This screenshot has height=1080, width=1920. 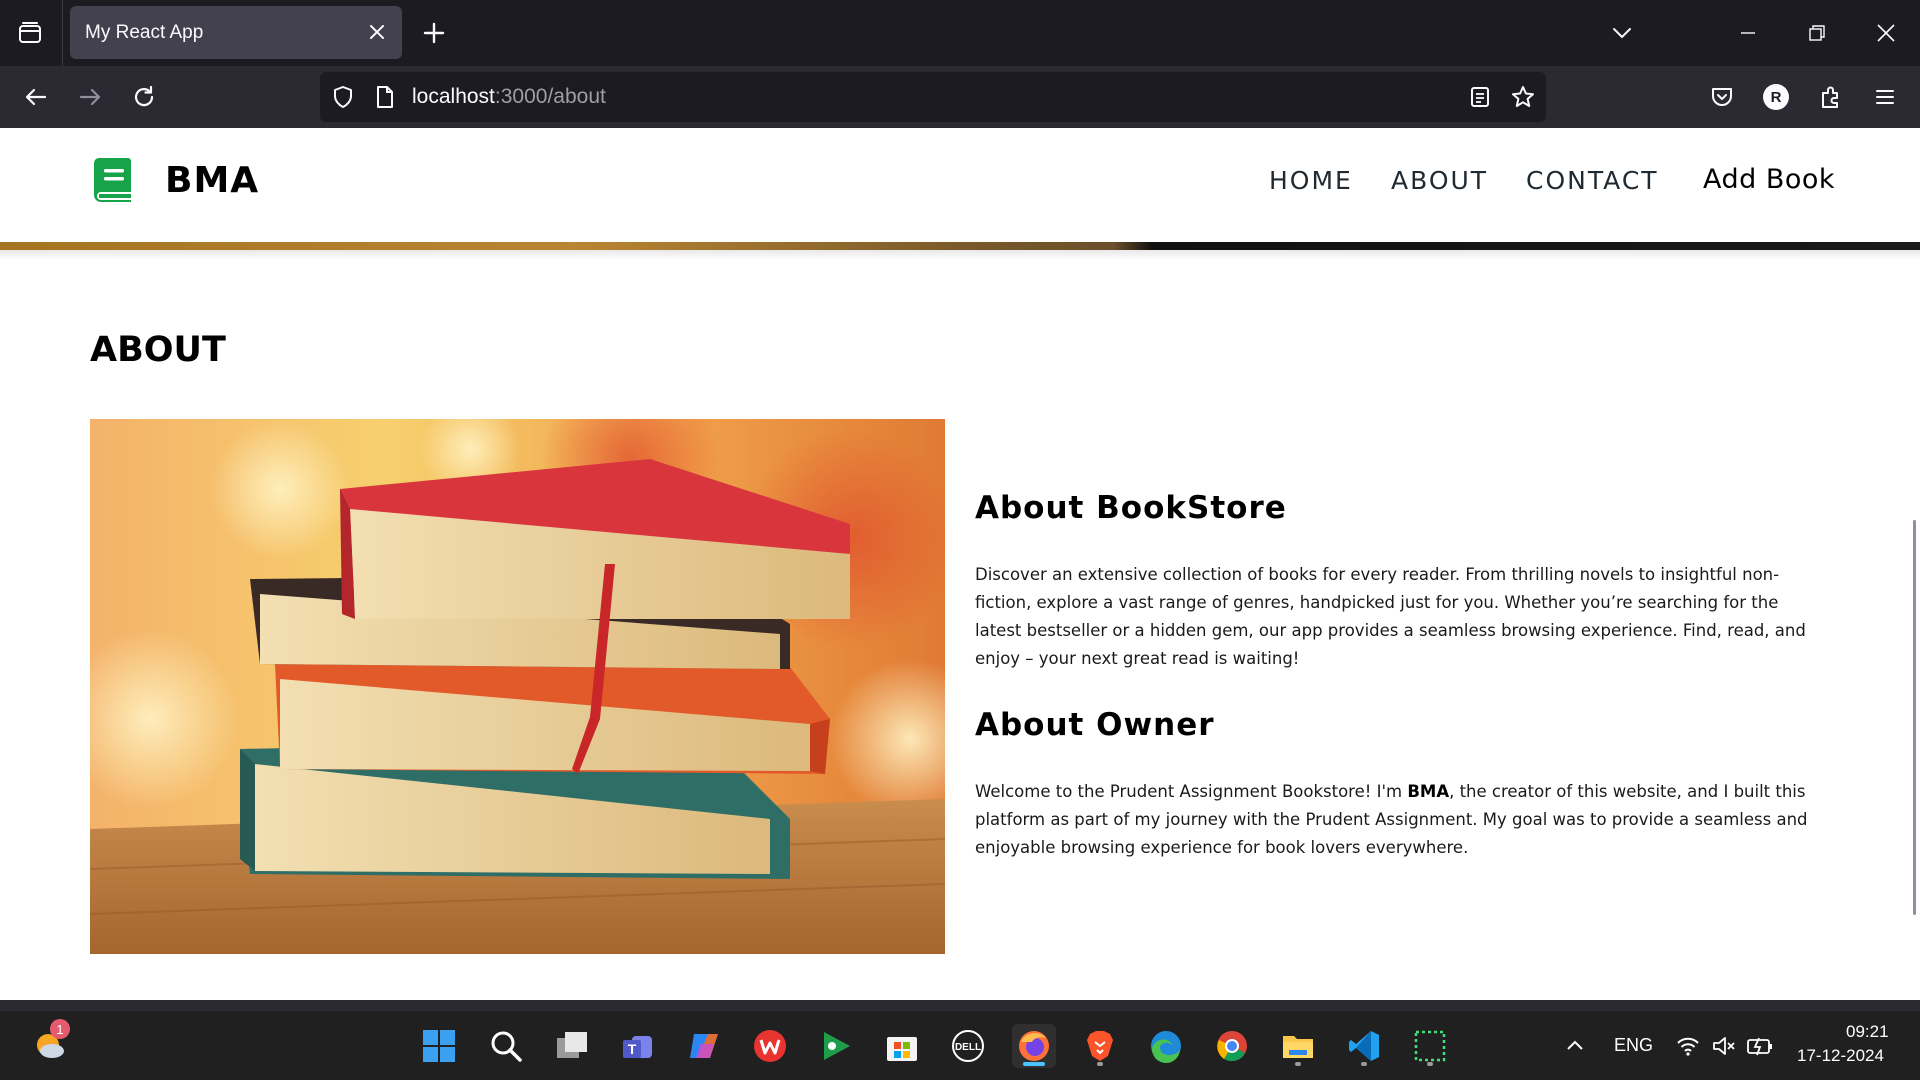 What do you see at coordinates (1760, 1046) in the screenshot?
I see `battery-charging-icon` at bounding box center [1760, 1046].